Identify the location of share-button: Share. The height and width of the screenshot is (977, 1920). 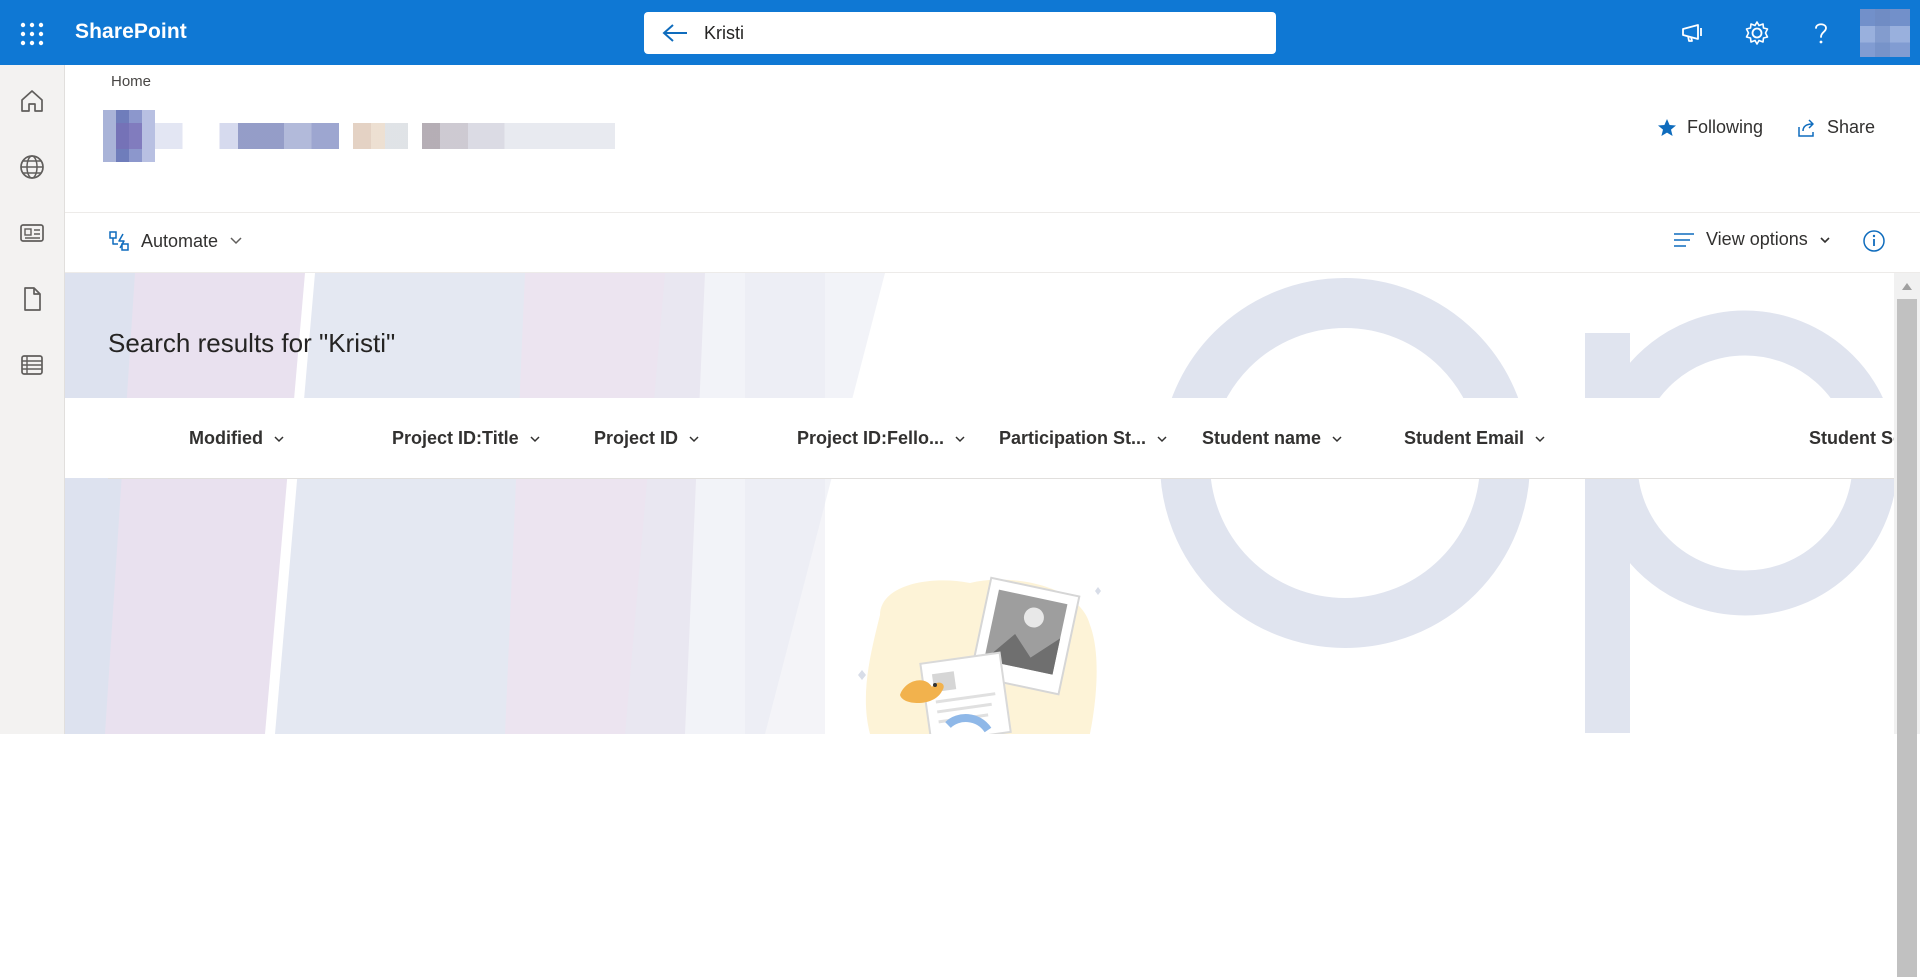
(1836, 127).